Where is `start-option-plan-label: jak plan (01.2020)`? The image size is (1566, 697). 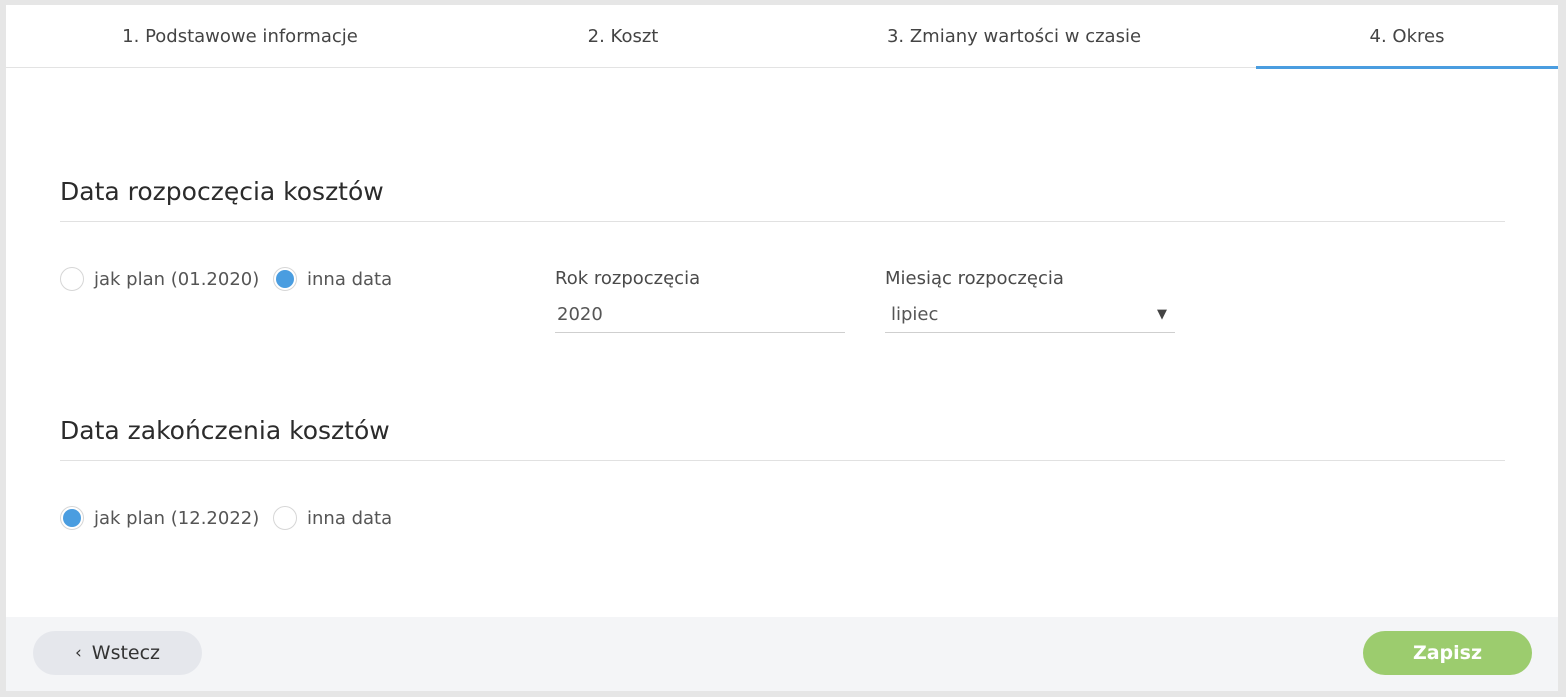 start-option-plan-label: jak plan (01.2020) is located at coordinates (177, 279).